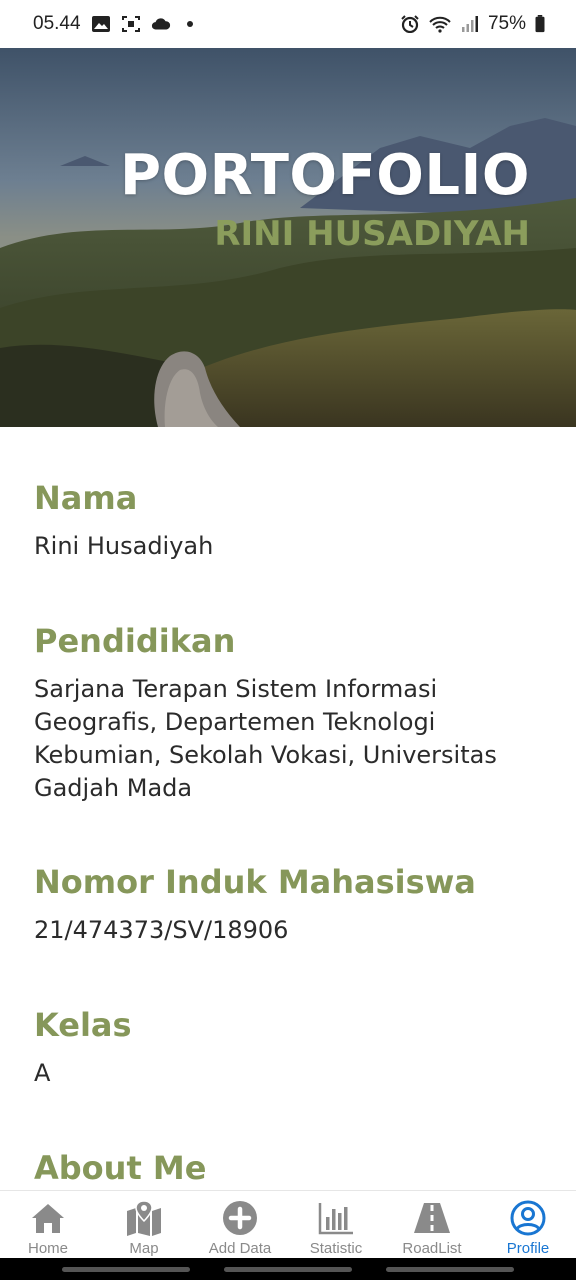  I want to click on map-icon, so click(144, 1218).